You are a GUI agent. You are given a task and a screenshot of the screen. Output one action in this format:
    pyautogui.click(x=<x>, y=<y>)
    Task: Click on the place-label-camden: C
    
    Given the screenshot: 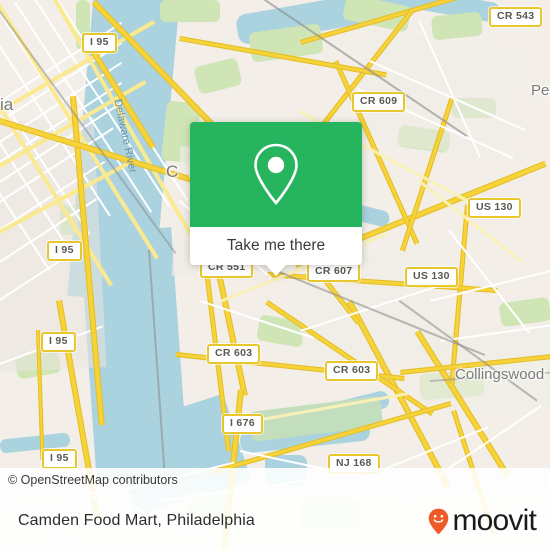 What is the action you would take?
    pyautogui.click(x=172, y=171)
    